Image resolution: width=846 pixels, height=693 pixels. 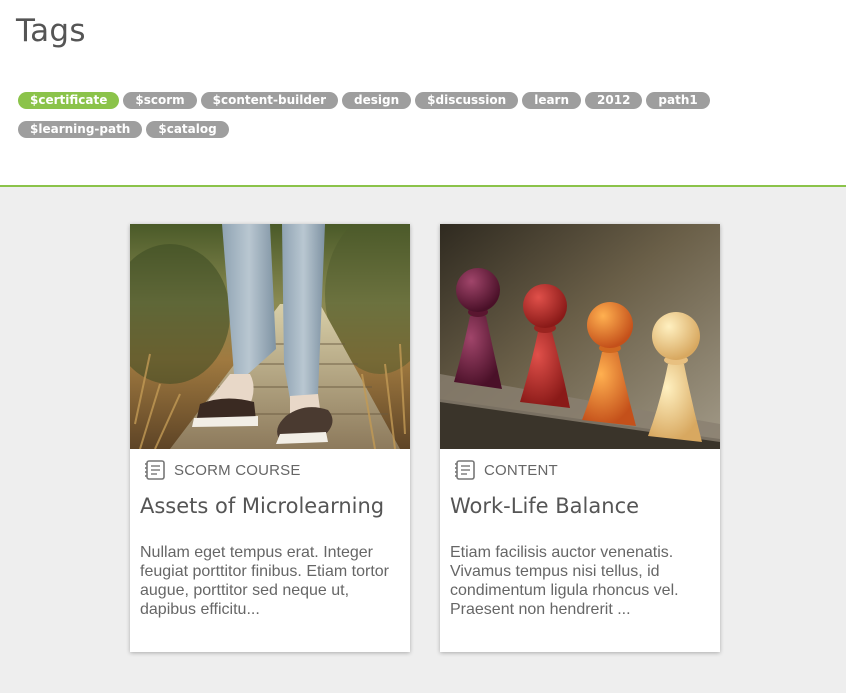 What do you see at coordinates (614, 100) in the screenshot?
I see `tag-2012: 2012` at bounding box center [614, 100].